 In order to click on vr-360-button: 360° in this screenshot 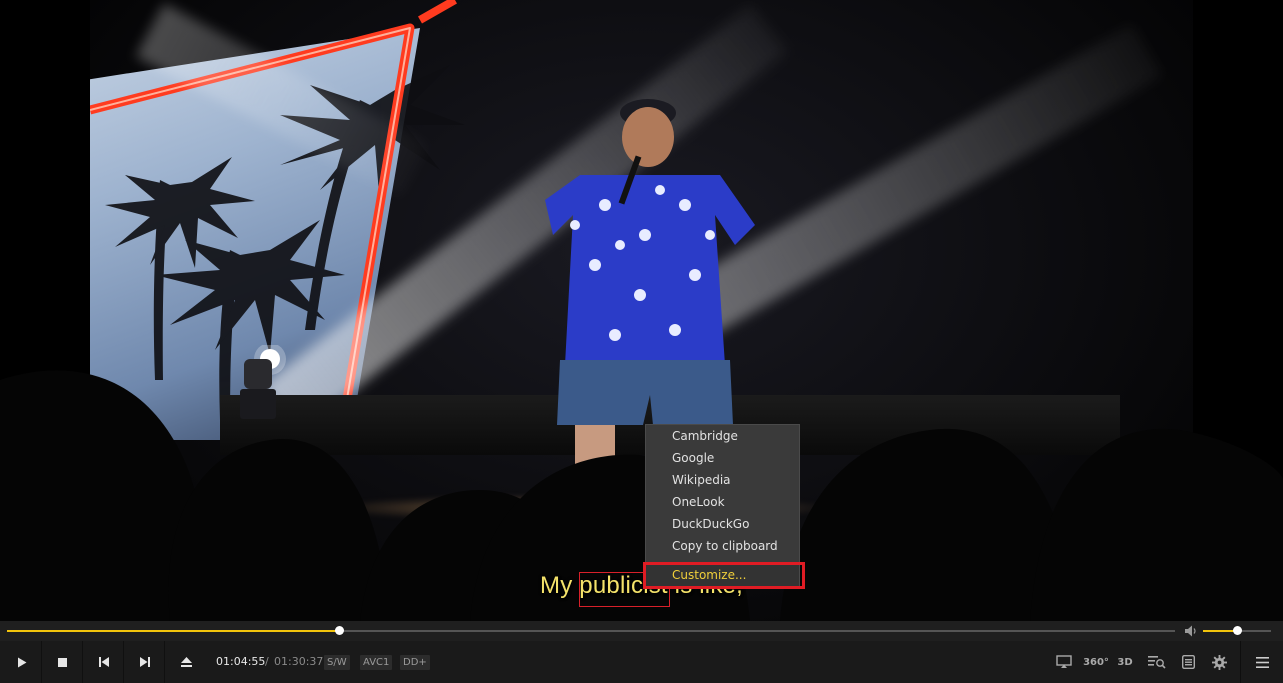, I will do `click(1096, 662)`.